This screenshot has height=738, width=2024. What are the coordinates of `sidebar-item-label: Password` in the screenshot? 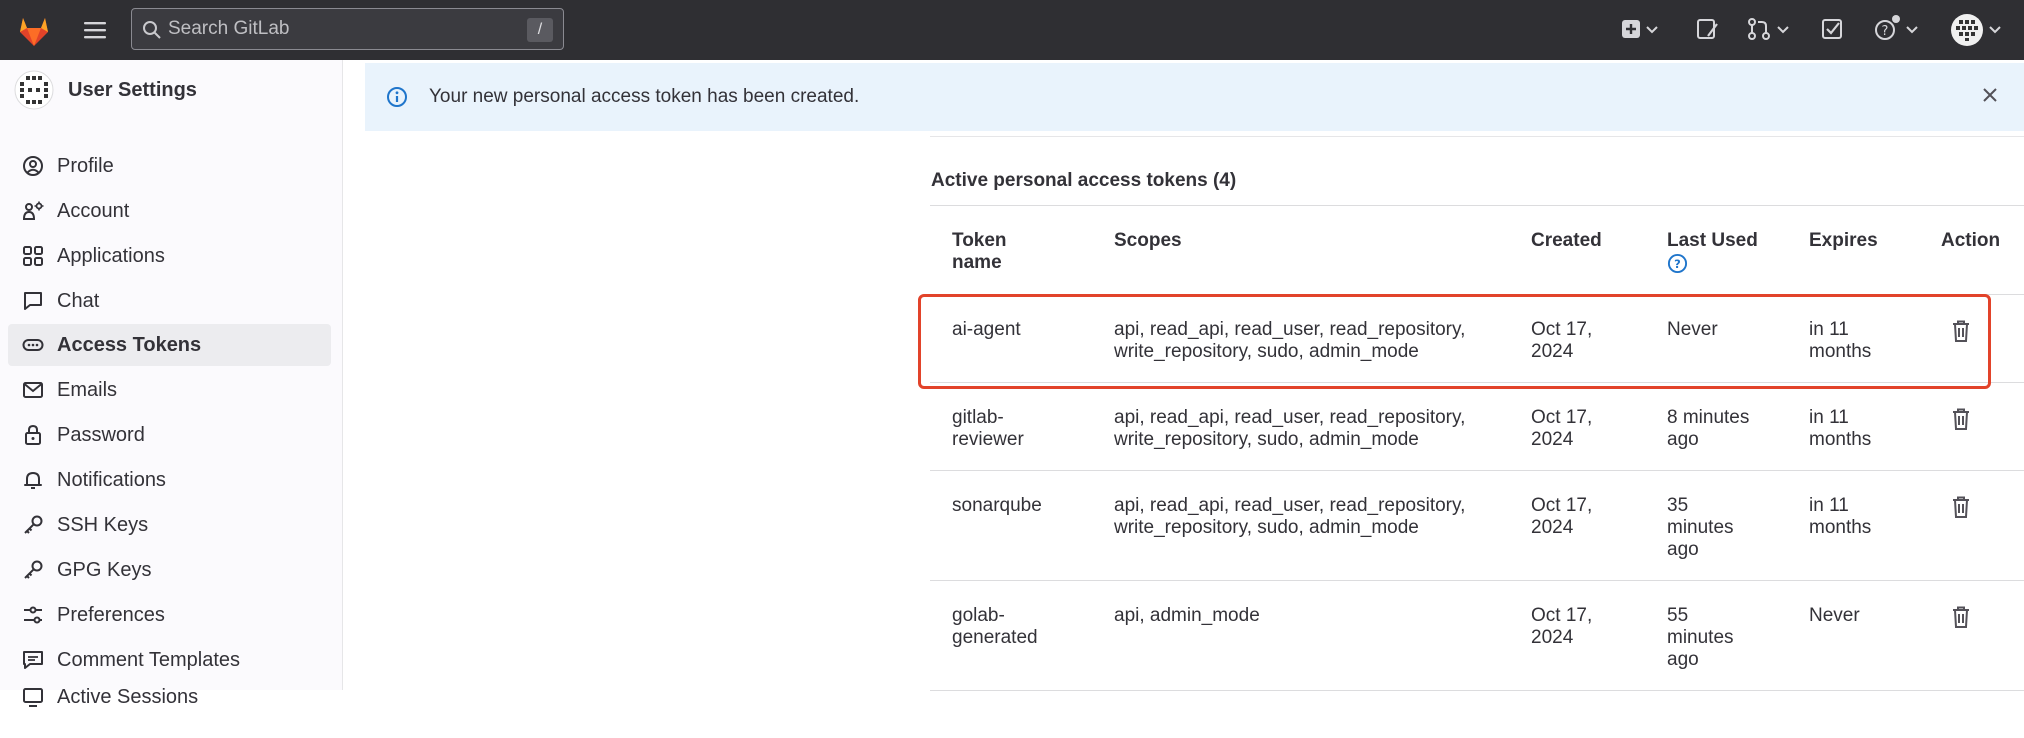 It's located at (101, 434).